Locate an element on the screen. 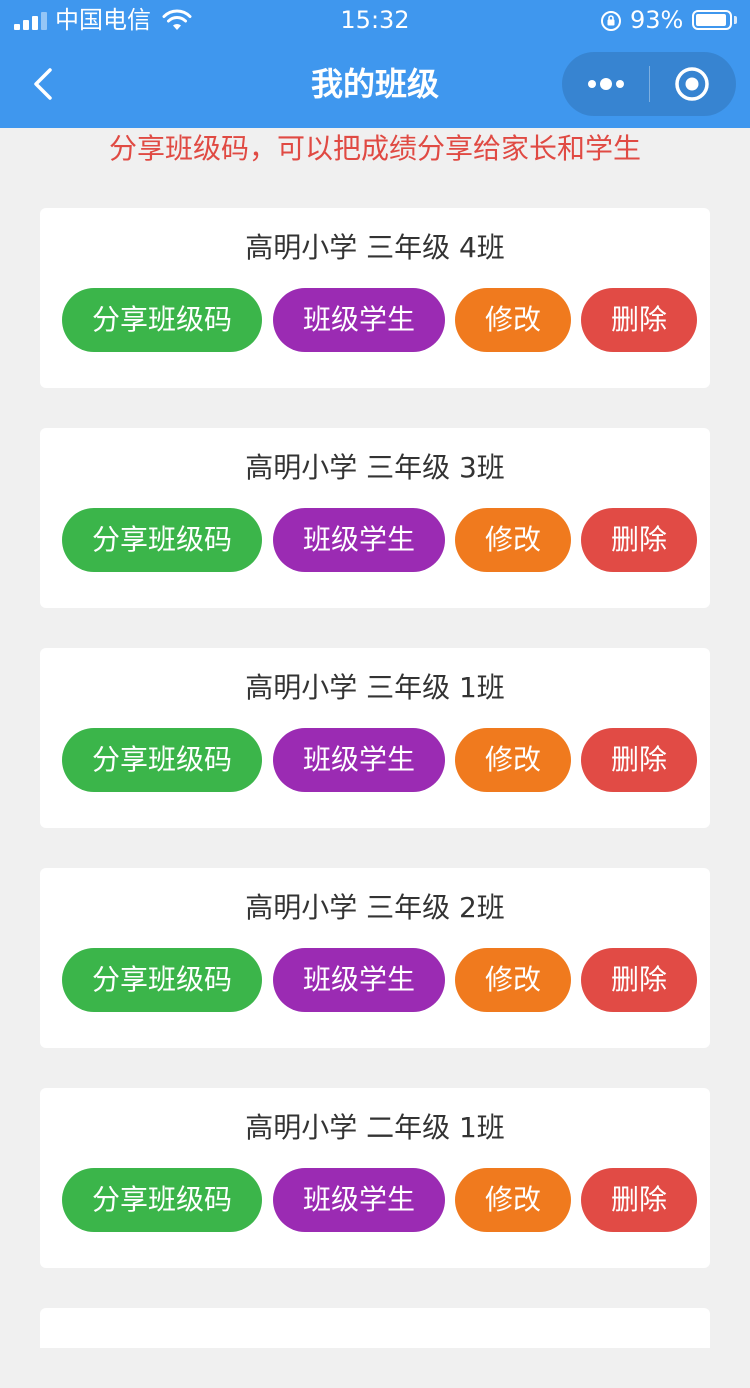  mini-program-capsule is located at coordinates (649, 84).